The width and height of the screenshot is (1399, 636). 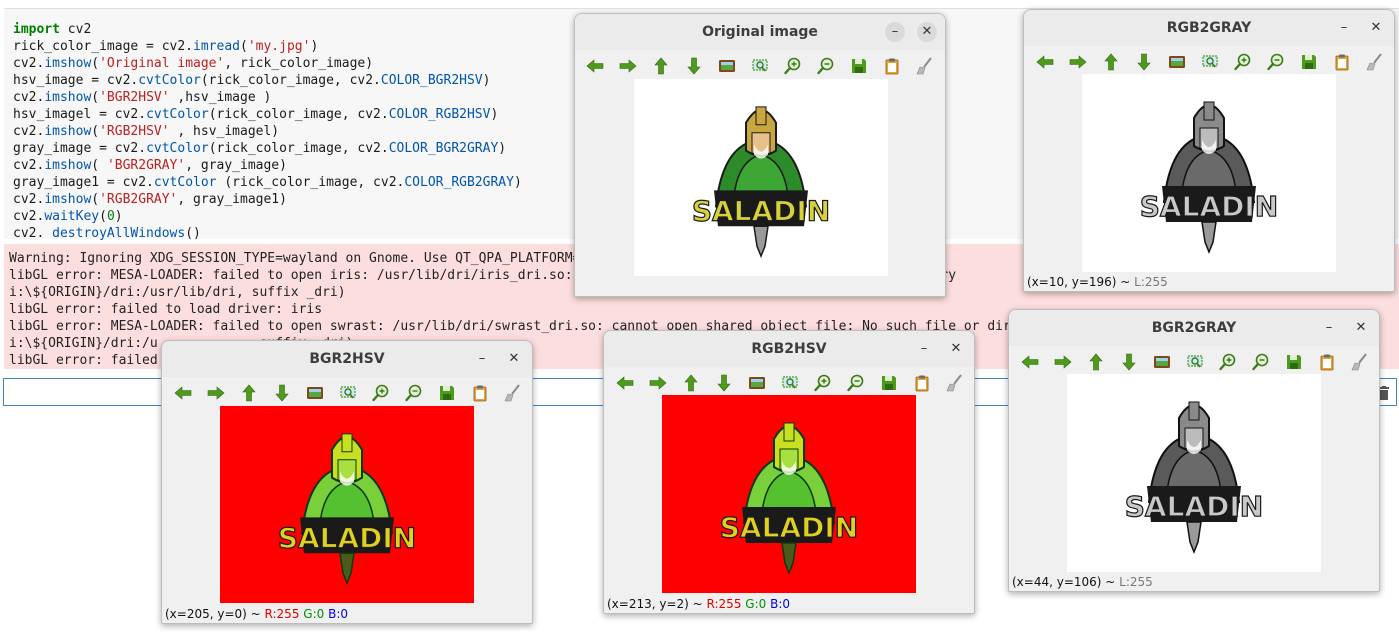 I want to click on code-line: cv2.imshow( 'BGR2GRAY', gray_image), so click(x=150, y=165).